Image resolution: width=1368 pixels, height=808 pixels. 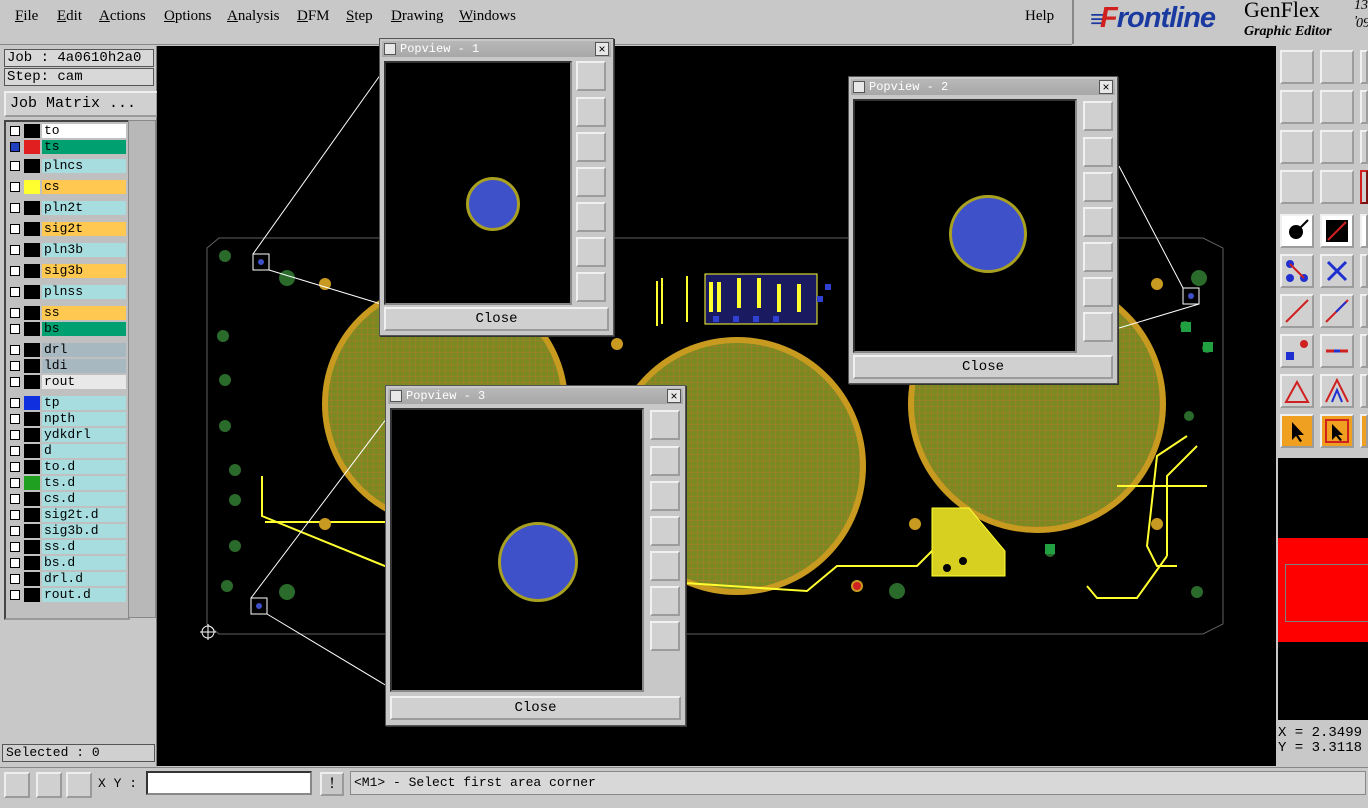 What do you see at coordinates (517, 550) in the screenshot?
I see `popview-3-viewport` at bounding box center [517, 550].